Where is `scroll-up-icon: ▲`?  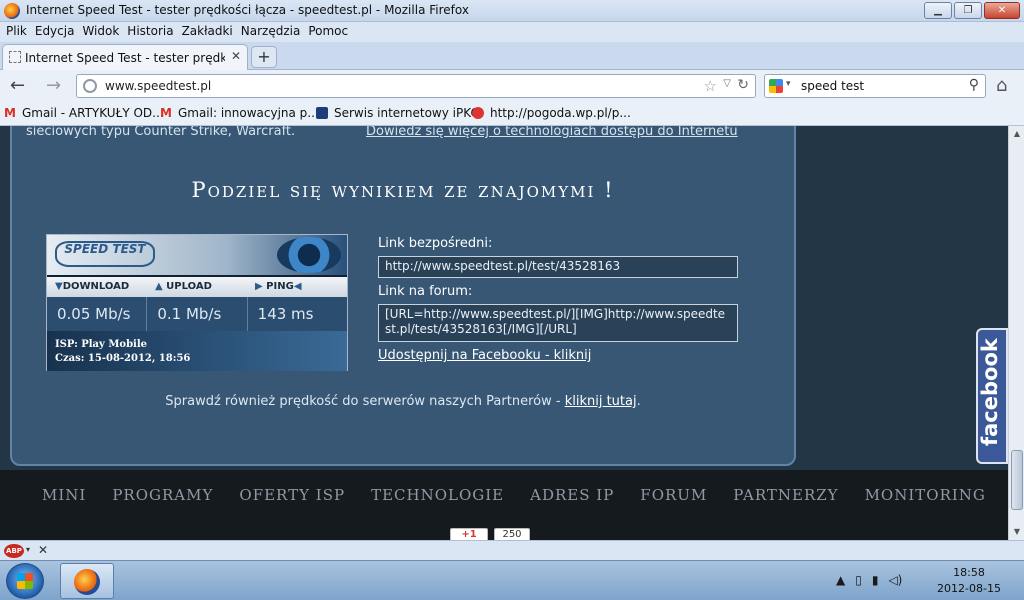 scroll-up-icon: ▲ is located at coordinates (1017, 134).